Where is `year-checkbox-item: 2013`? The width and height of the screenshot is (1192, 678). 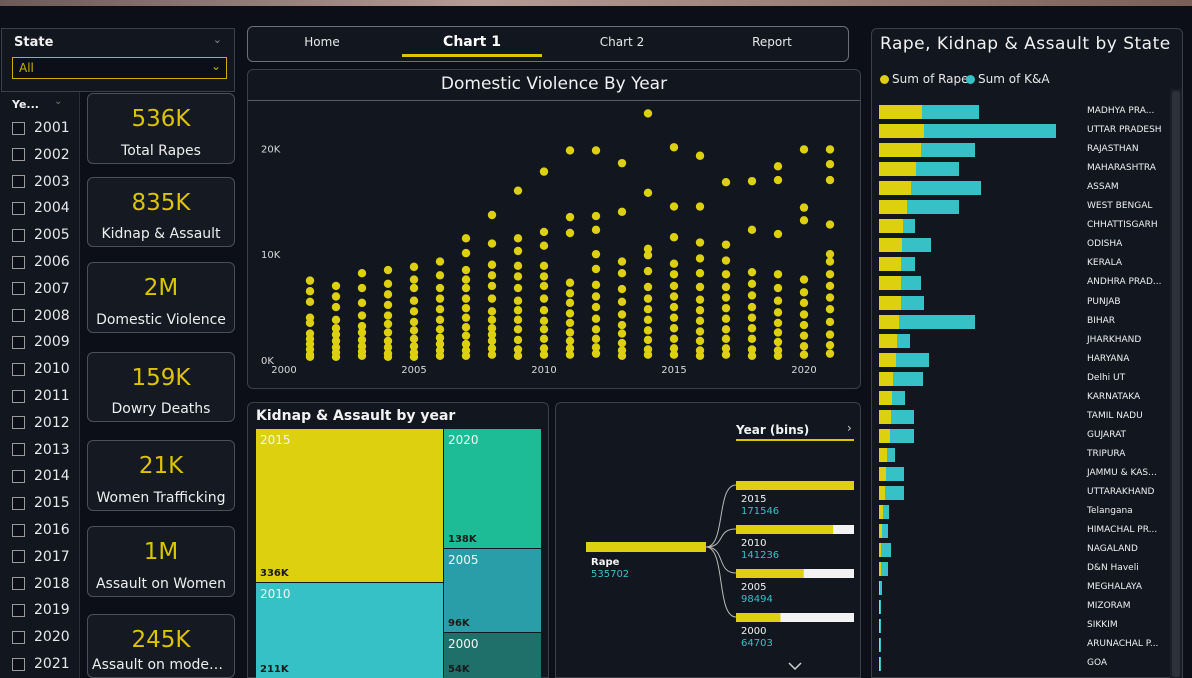 year-checkbox-item: 2013 is located at coordinates (41, 450).